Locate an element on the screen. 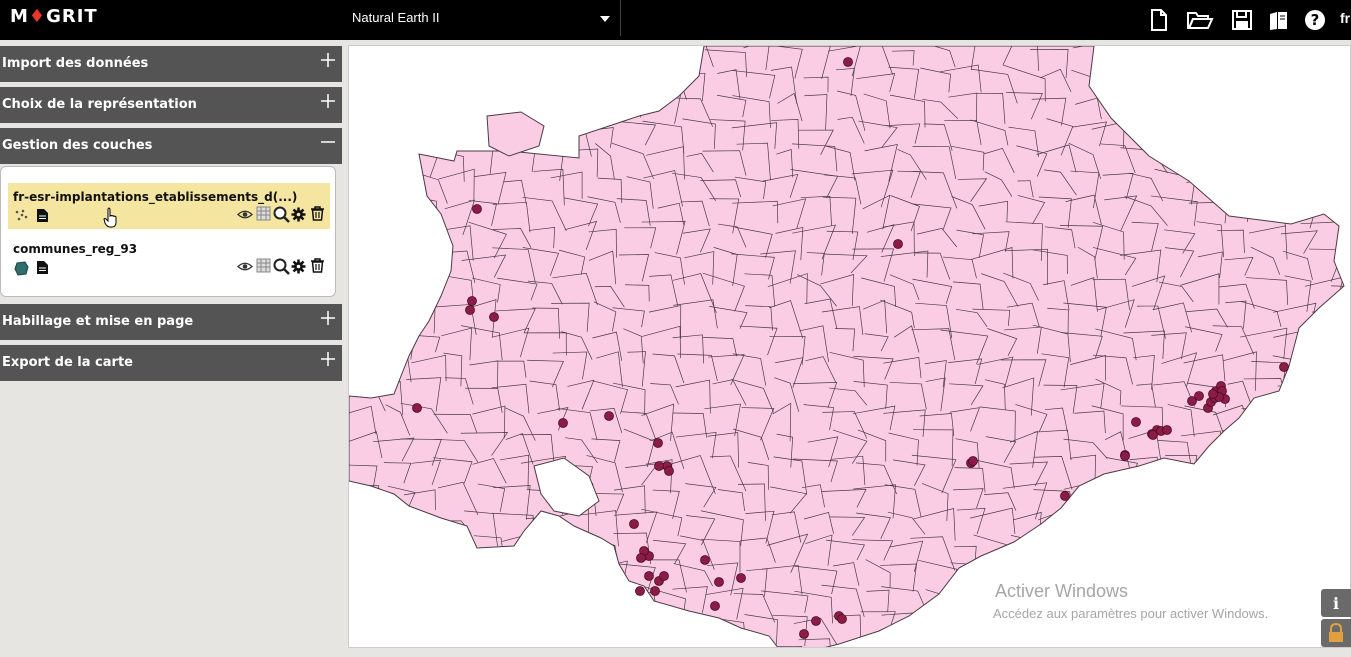 The image size is (1351, 657). help-icon: ? is located at coordinates (1315, 20).